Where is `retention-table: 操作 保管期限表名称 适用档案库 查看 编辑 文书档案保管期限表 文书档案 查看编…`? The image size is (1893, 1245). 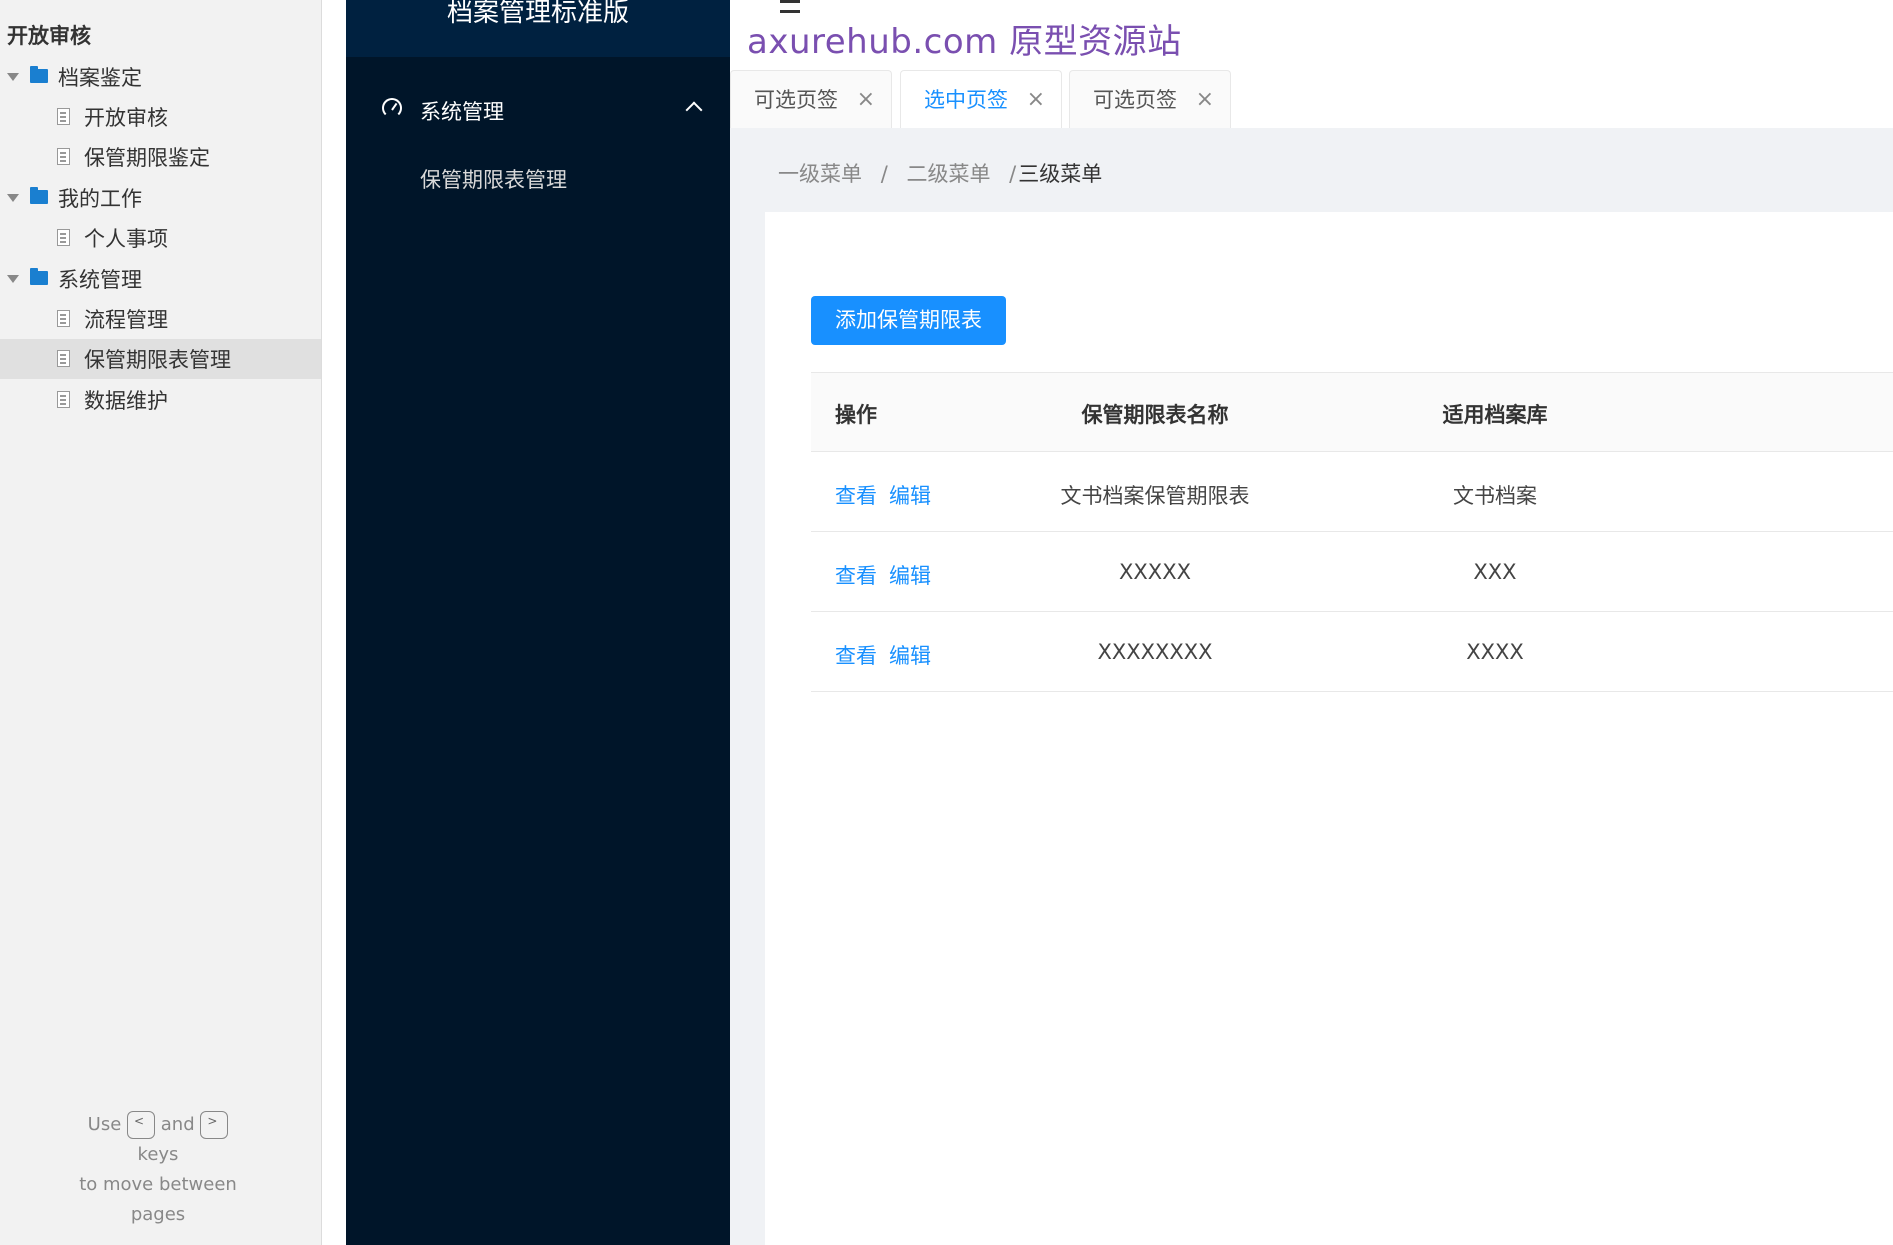
retention-table: 操作 保管期限表名称 适用档案库 查看 编辑 文书档案保管期限表 文书档案 查看编… is located at coordinates (1352, 532).